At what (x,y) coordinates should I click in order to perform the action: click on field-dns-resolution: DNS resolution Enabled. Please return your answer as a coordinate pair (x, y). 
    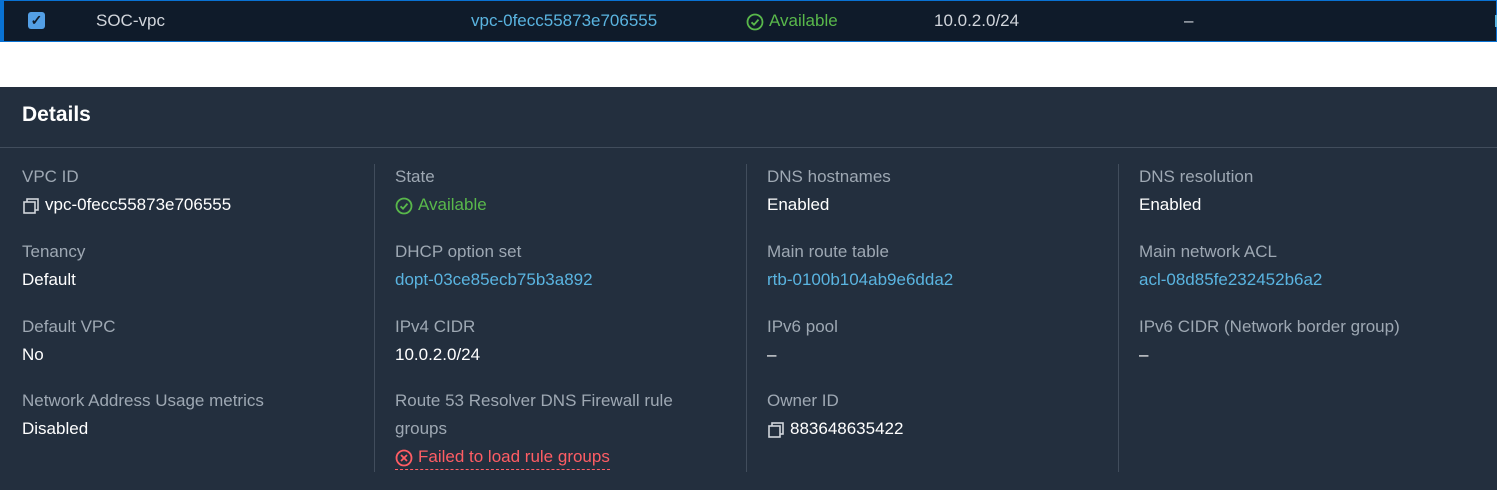
    Looking at the image, I should click on (1309, 191).